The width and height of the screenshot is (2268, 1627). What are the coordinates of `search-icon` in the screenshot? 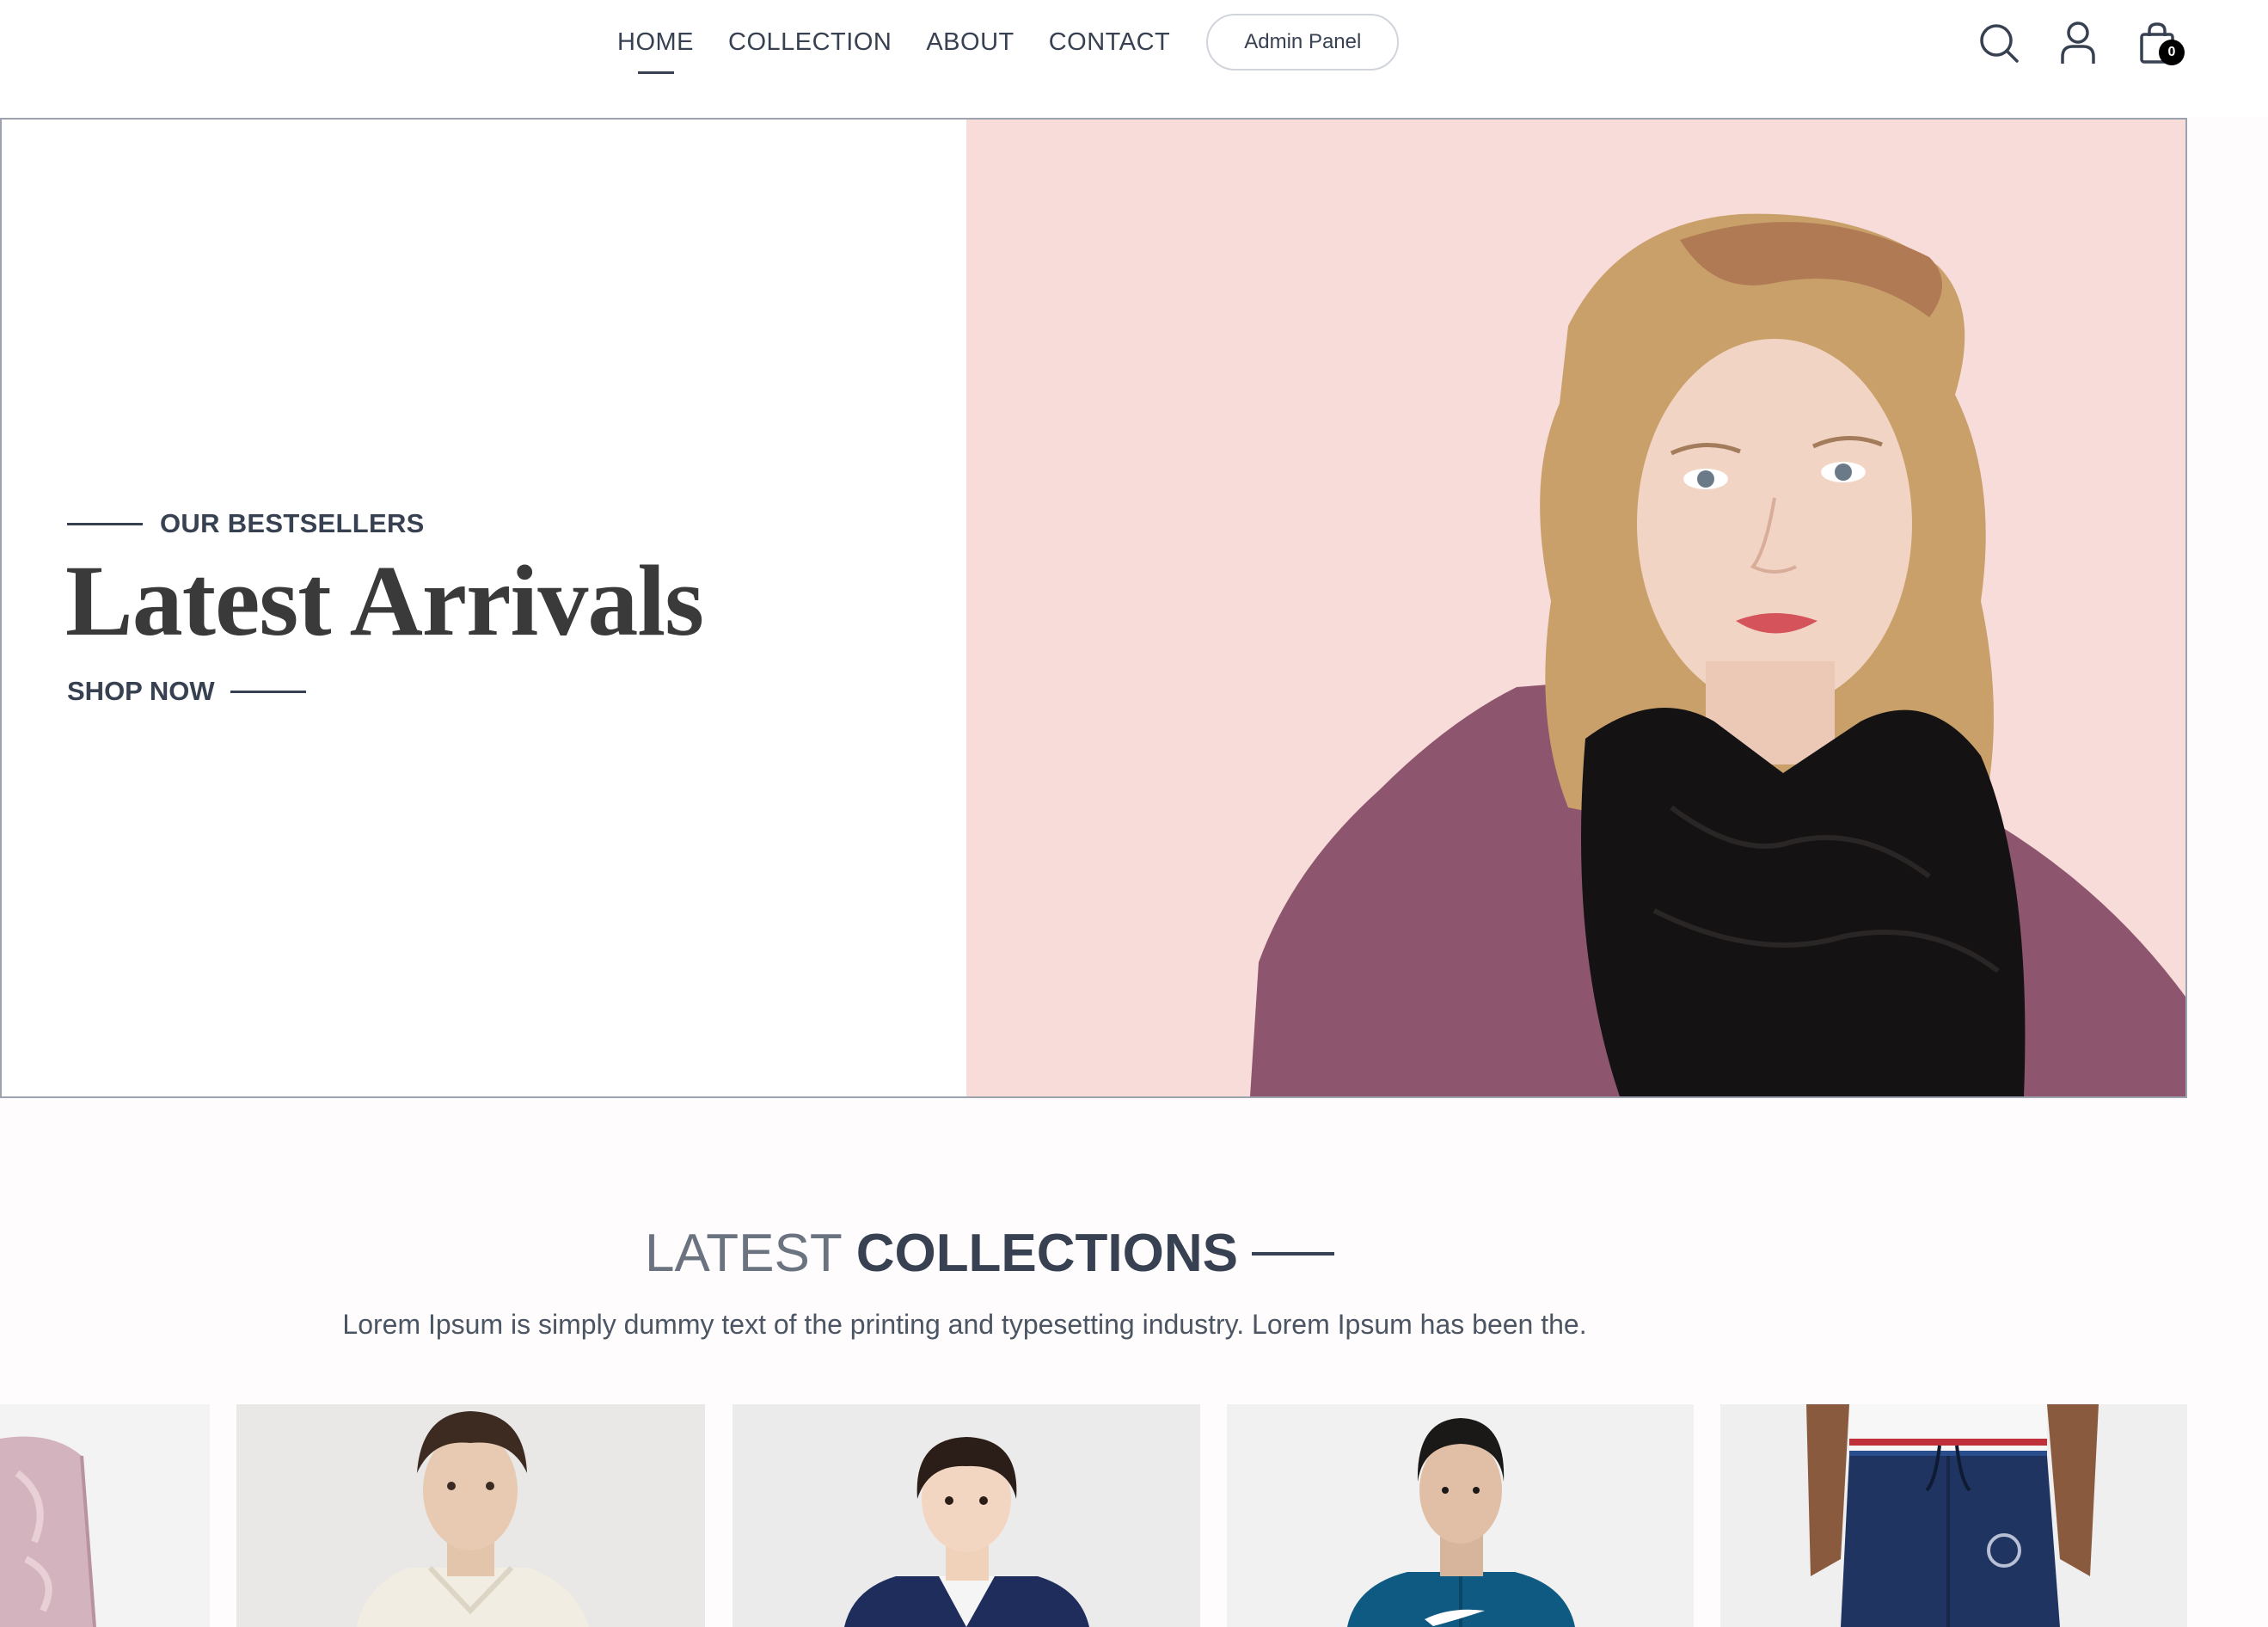 It's located at (1999, 43).